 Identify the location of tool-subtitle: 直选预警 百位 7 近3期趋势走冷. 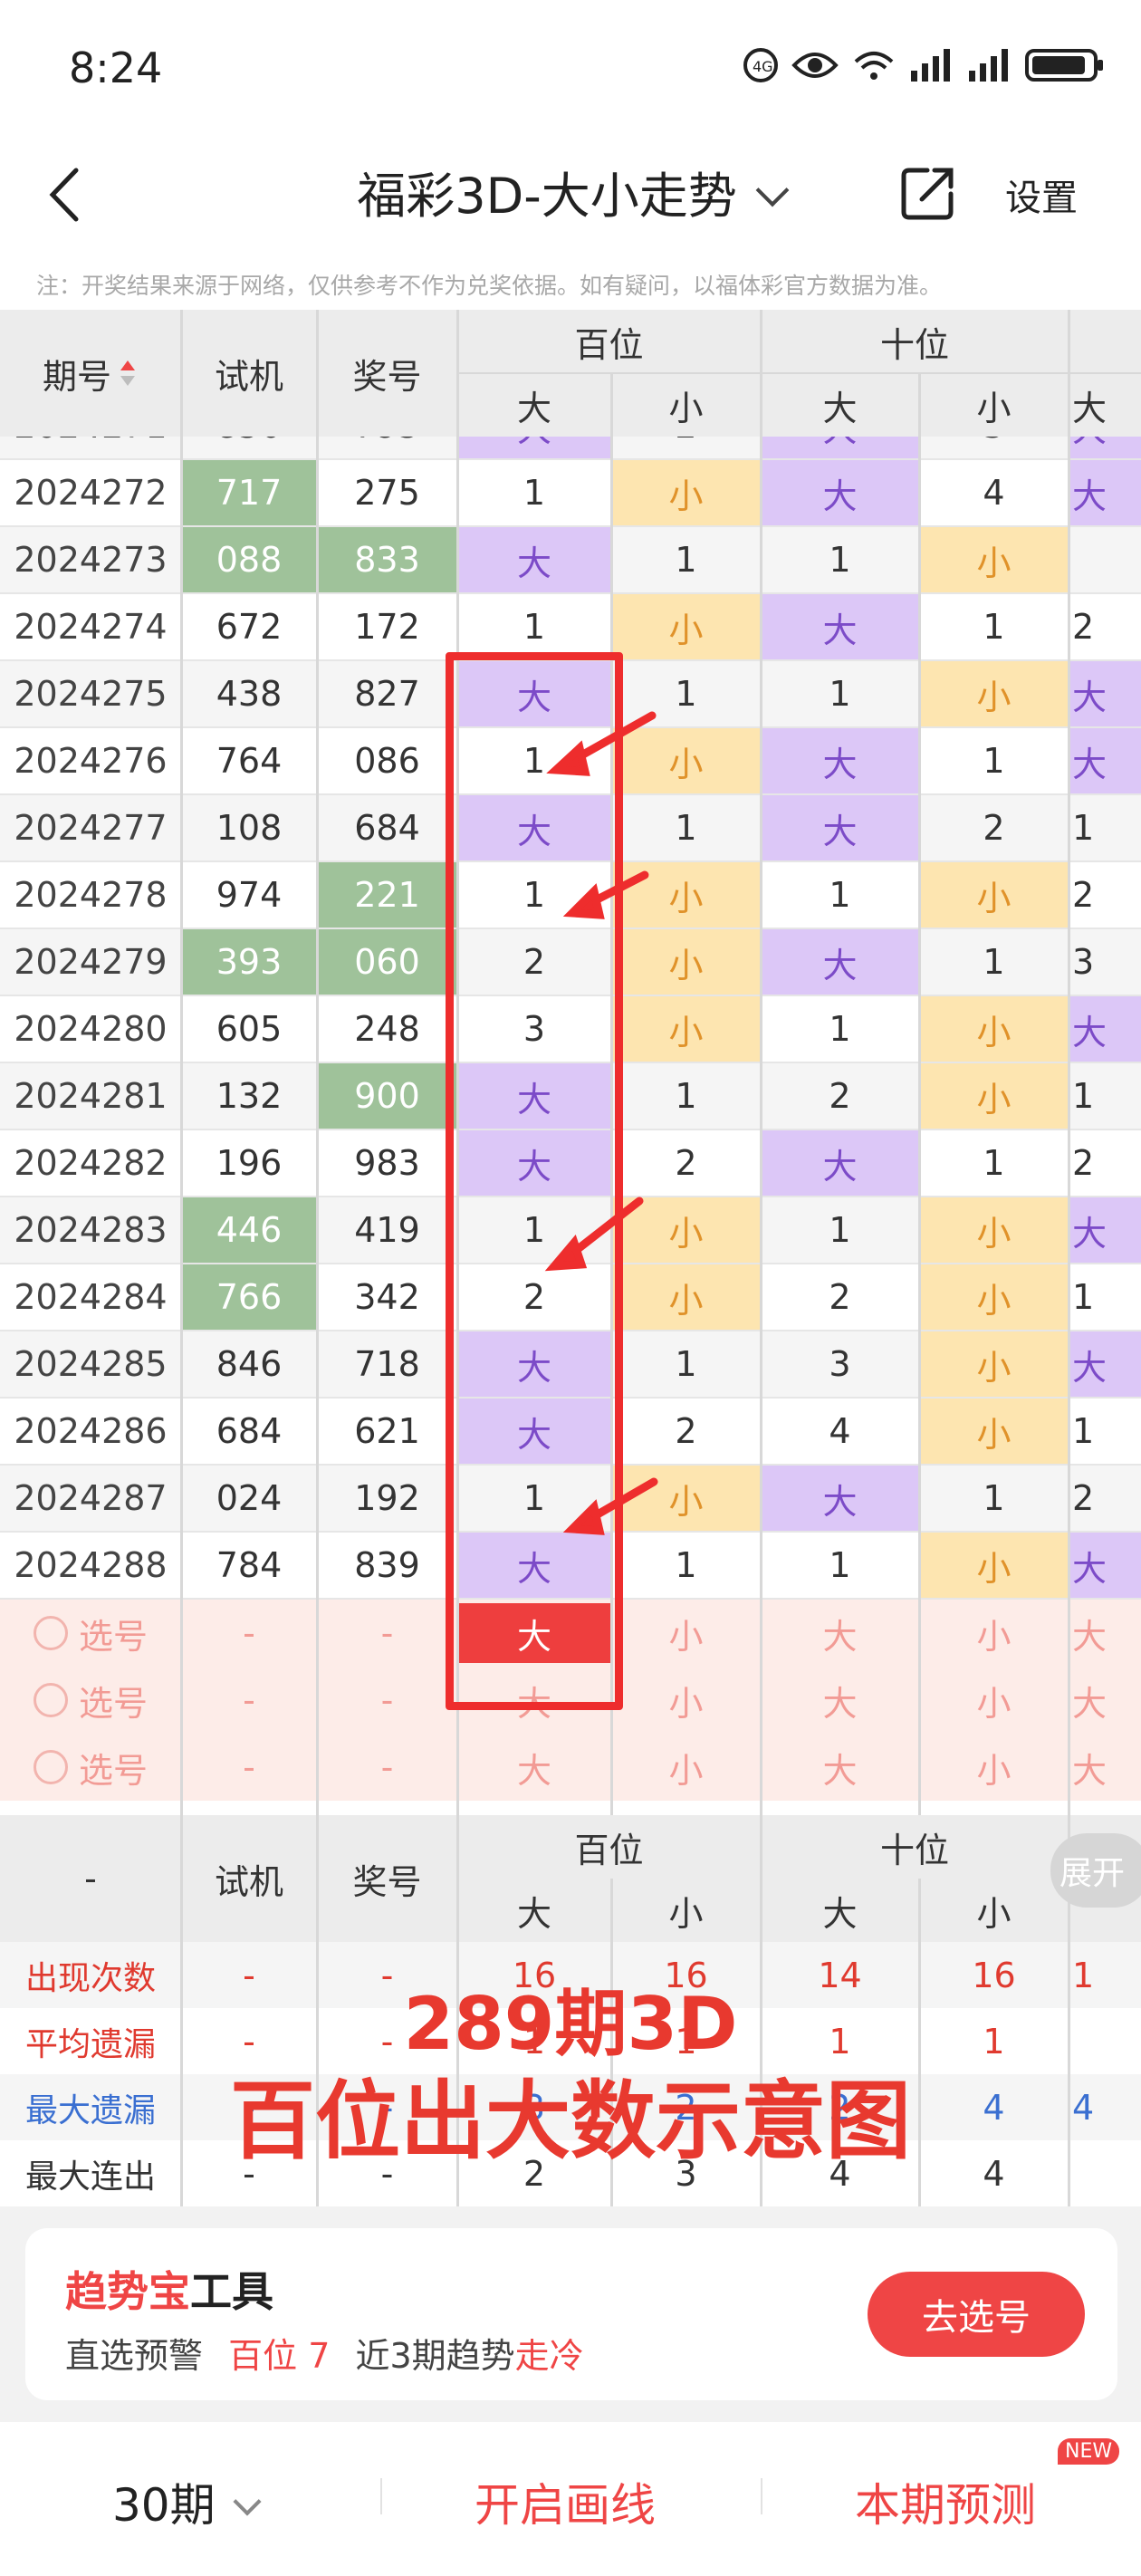
(324, 2353).